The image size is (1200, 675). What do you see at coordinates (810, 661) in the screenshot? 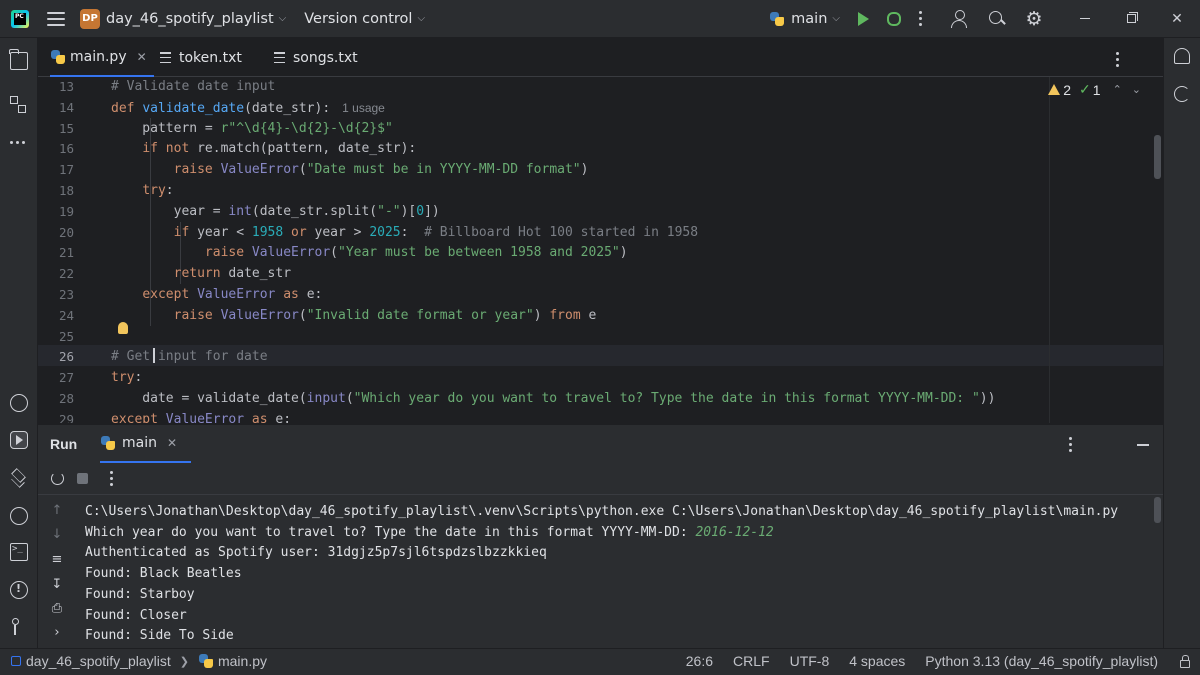
I see `file-encoding: UTF-8` at bounding box center [810, 661].